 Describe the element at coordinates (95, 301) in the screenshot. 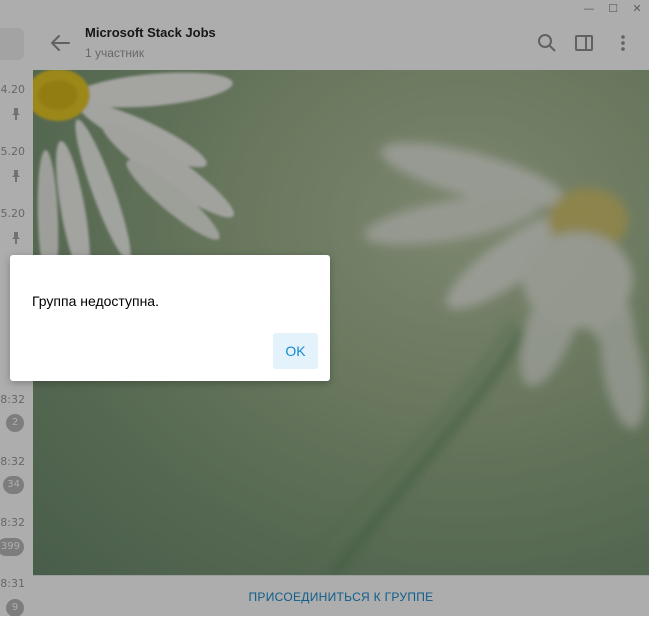

I see `dialog-message: Группа недоступна.` at that location.